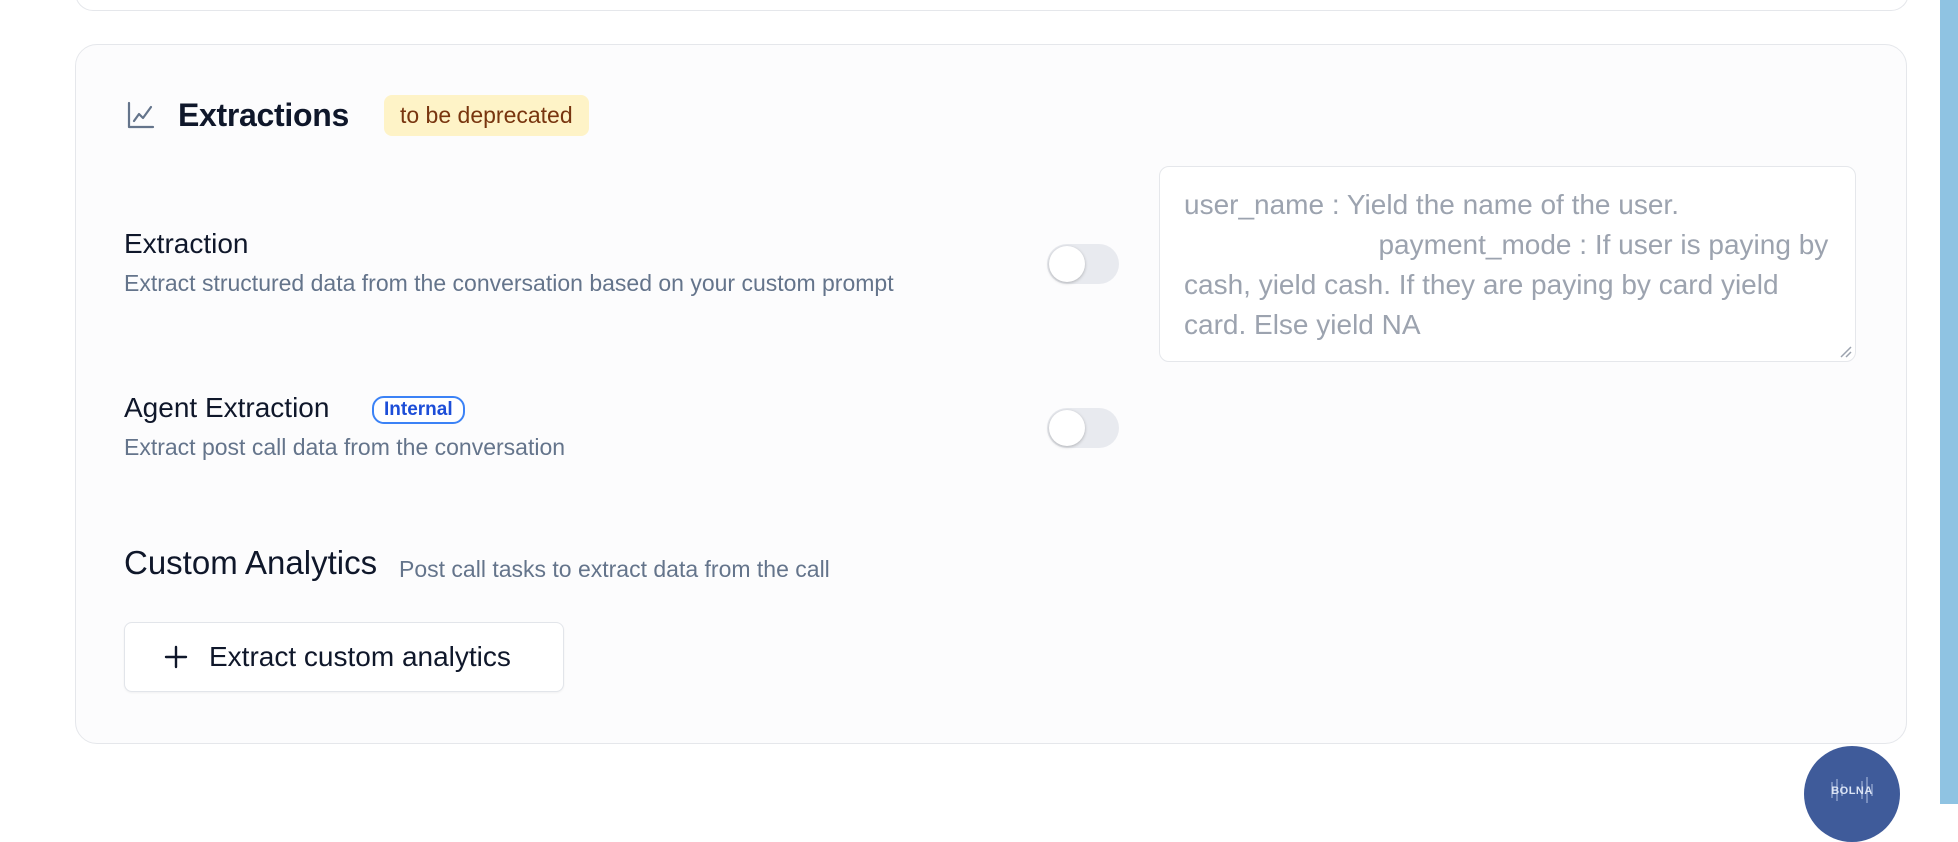 The height and width of the screenshot is (842, 1958). What do you see at coordinates (1949, 402) in the screenshot?
I see `scrollbar` at bounding box center [1949, 402].